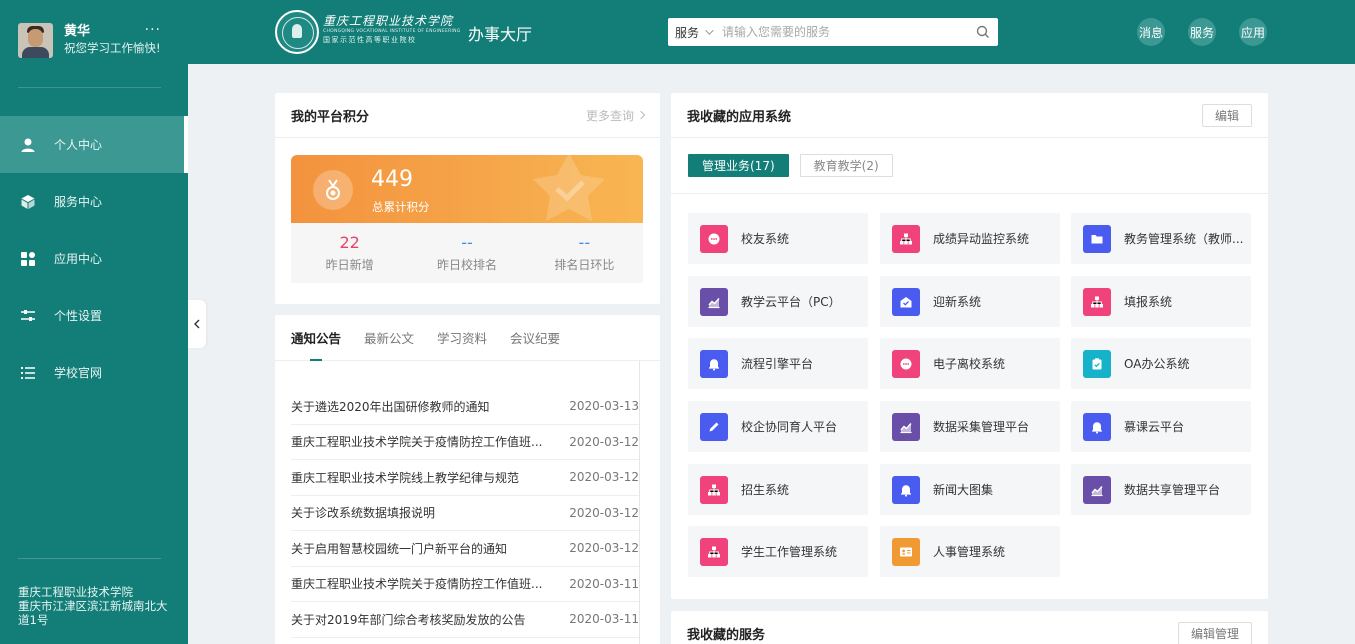 This screenshot has height=644, width=1355. Describe the element at coordinates (1161, 489) in the screenshot. I see `app-tile: 数据共享管理平台` at that location.